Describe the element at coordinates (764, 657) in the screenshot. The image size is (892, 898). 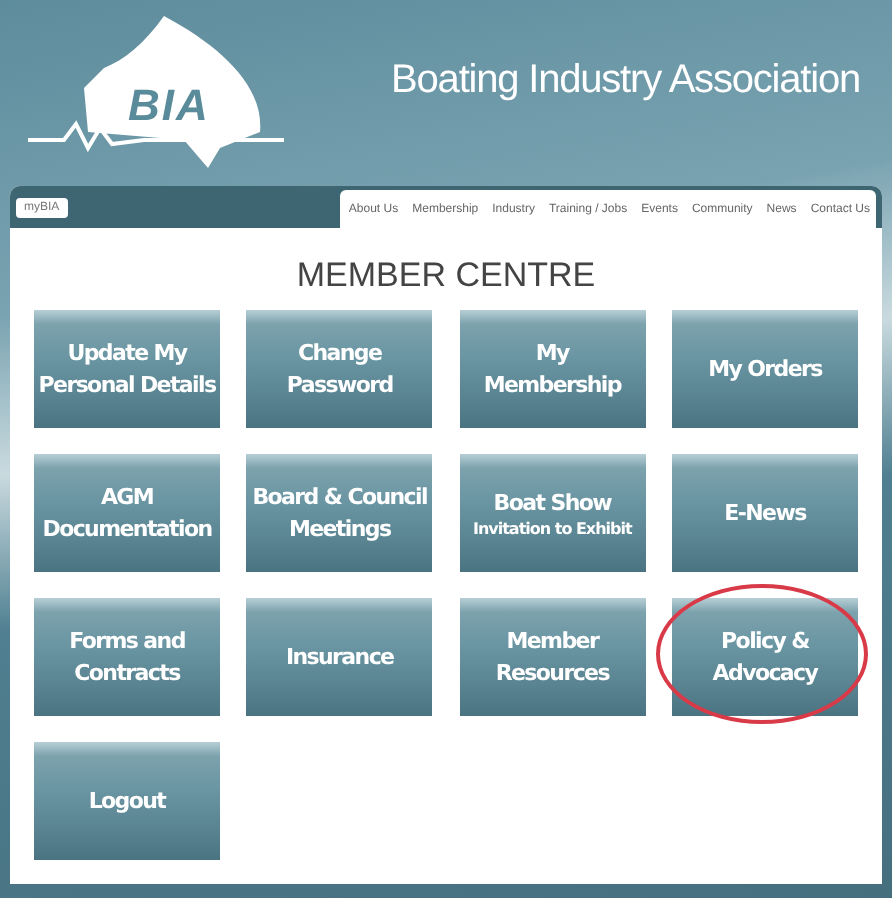
I see `menu-tile: Policy & Advocacy` at that location.